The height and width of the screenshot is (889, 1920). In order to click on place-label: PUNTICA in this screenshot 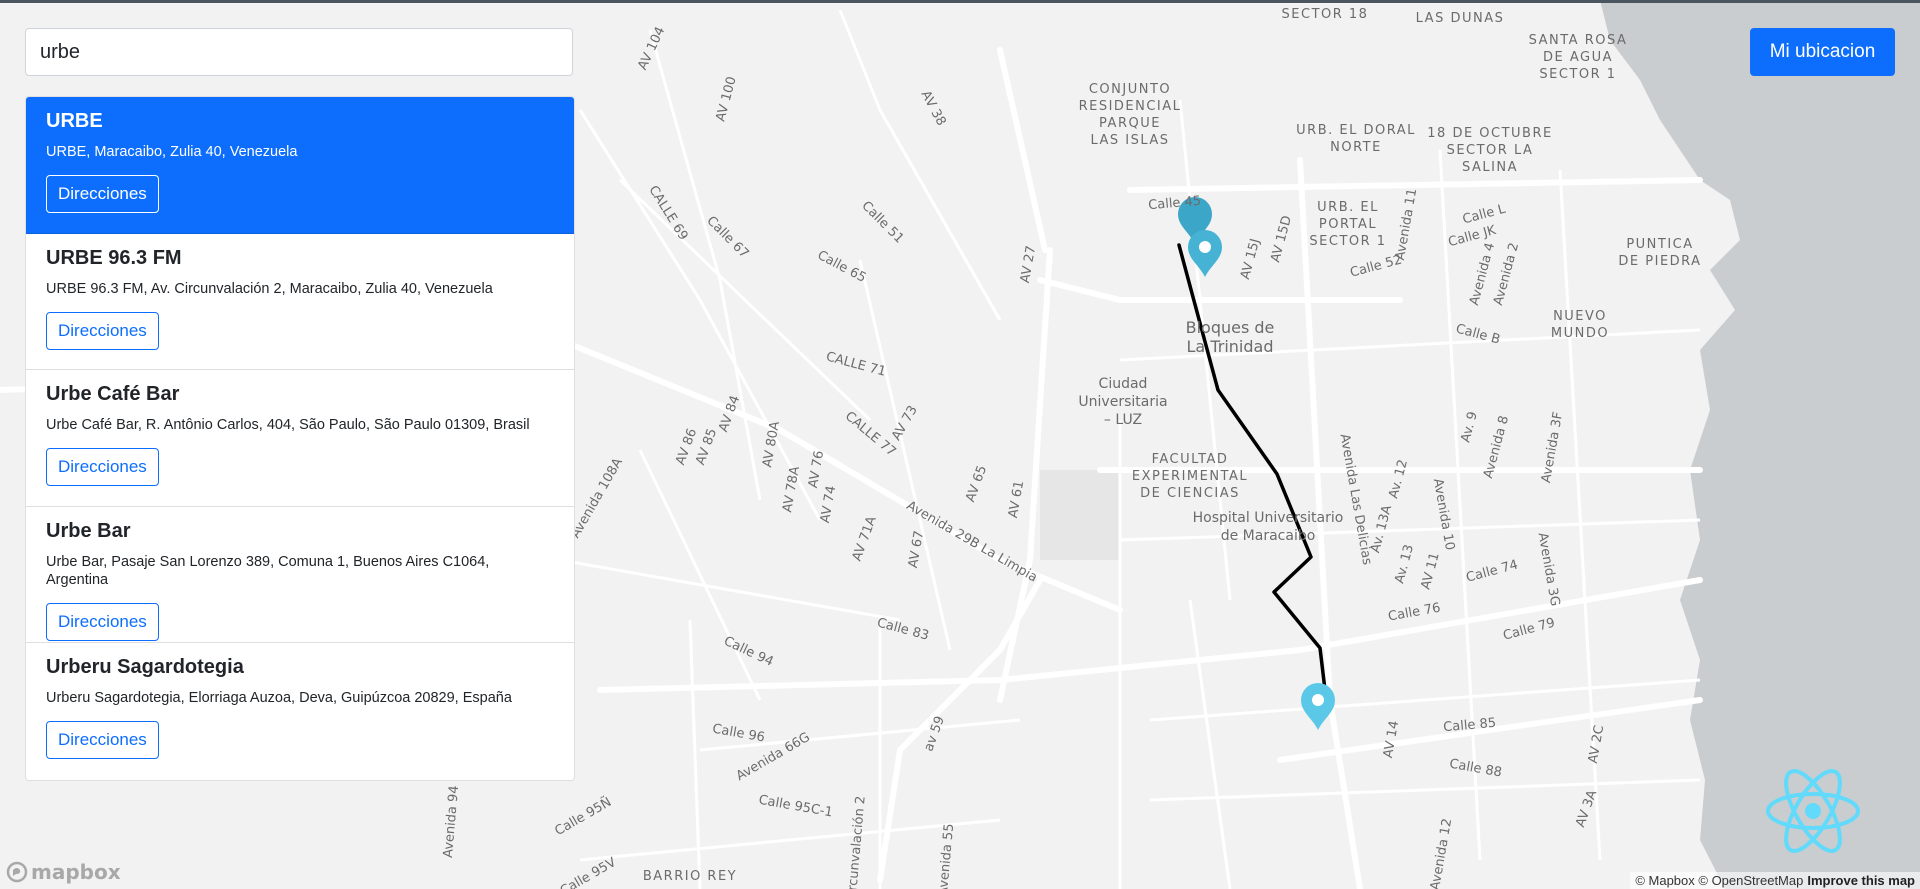, I will do `click(1659, 244)`.